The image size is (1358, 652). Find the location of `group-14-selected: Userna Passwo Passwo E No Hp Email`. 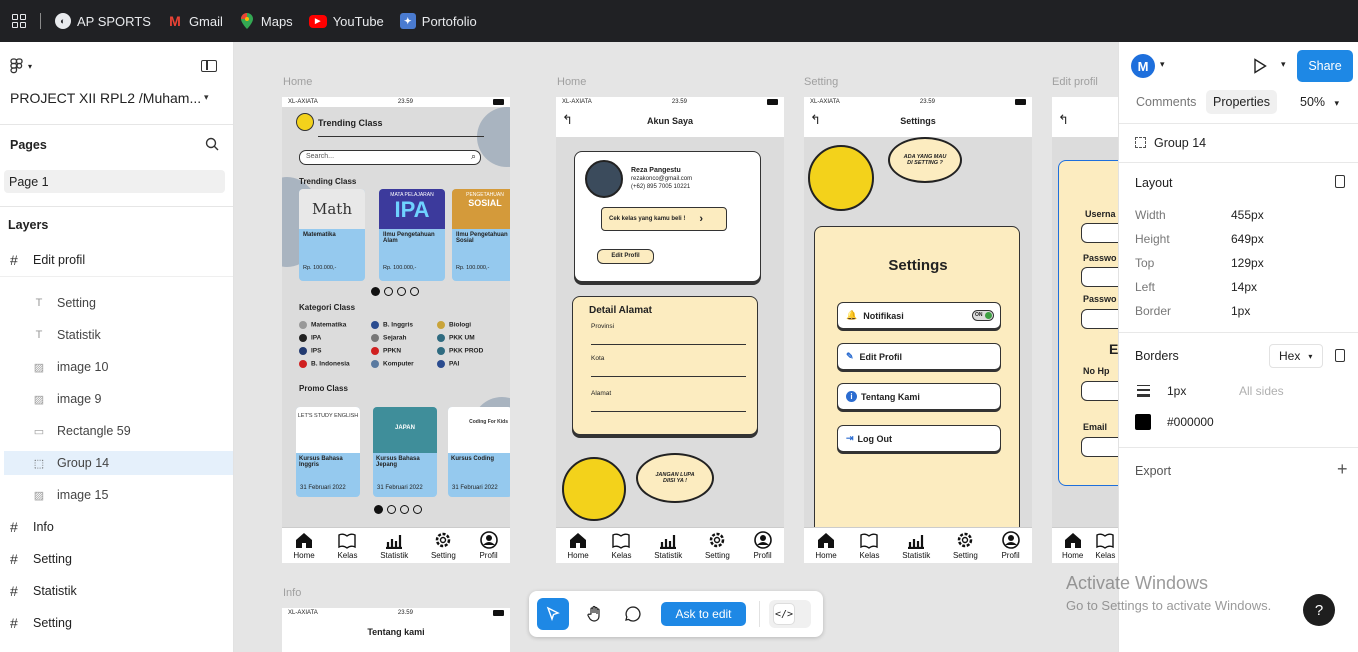

group-14-selected: Userna Passwo Passwo E No Hp Email is located at coordinates (1088, 323).